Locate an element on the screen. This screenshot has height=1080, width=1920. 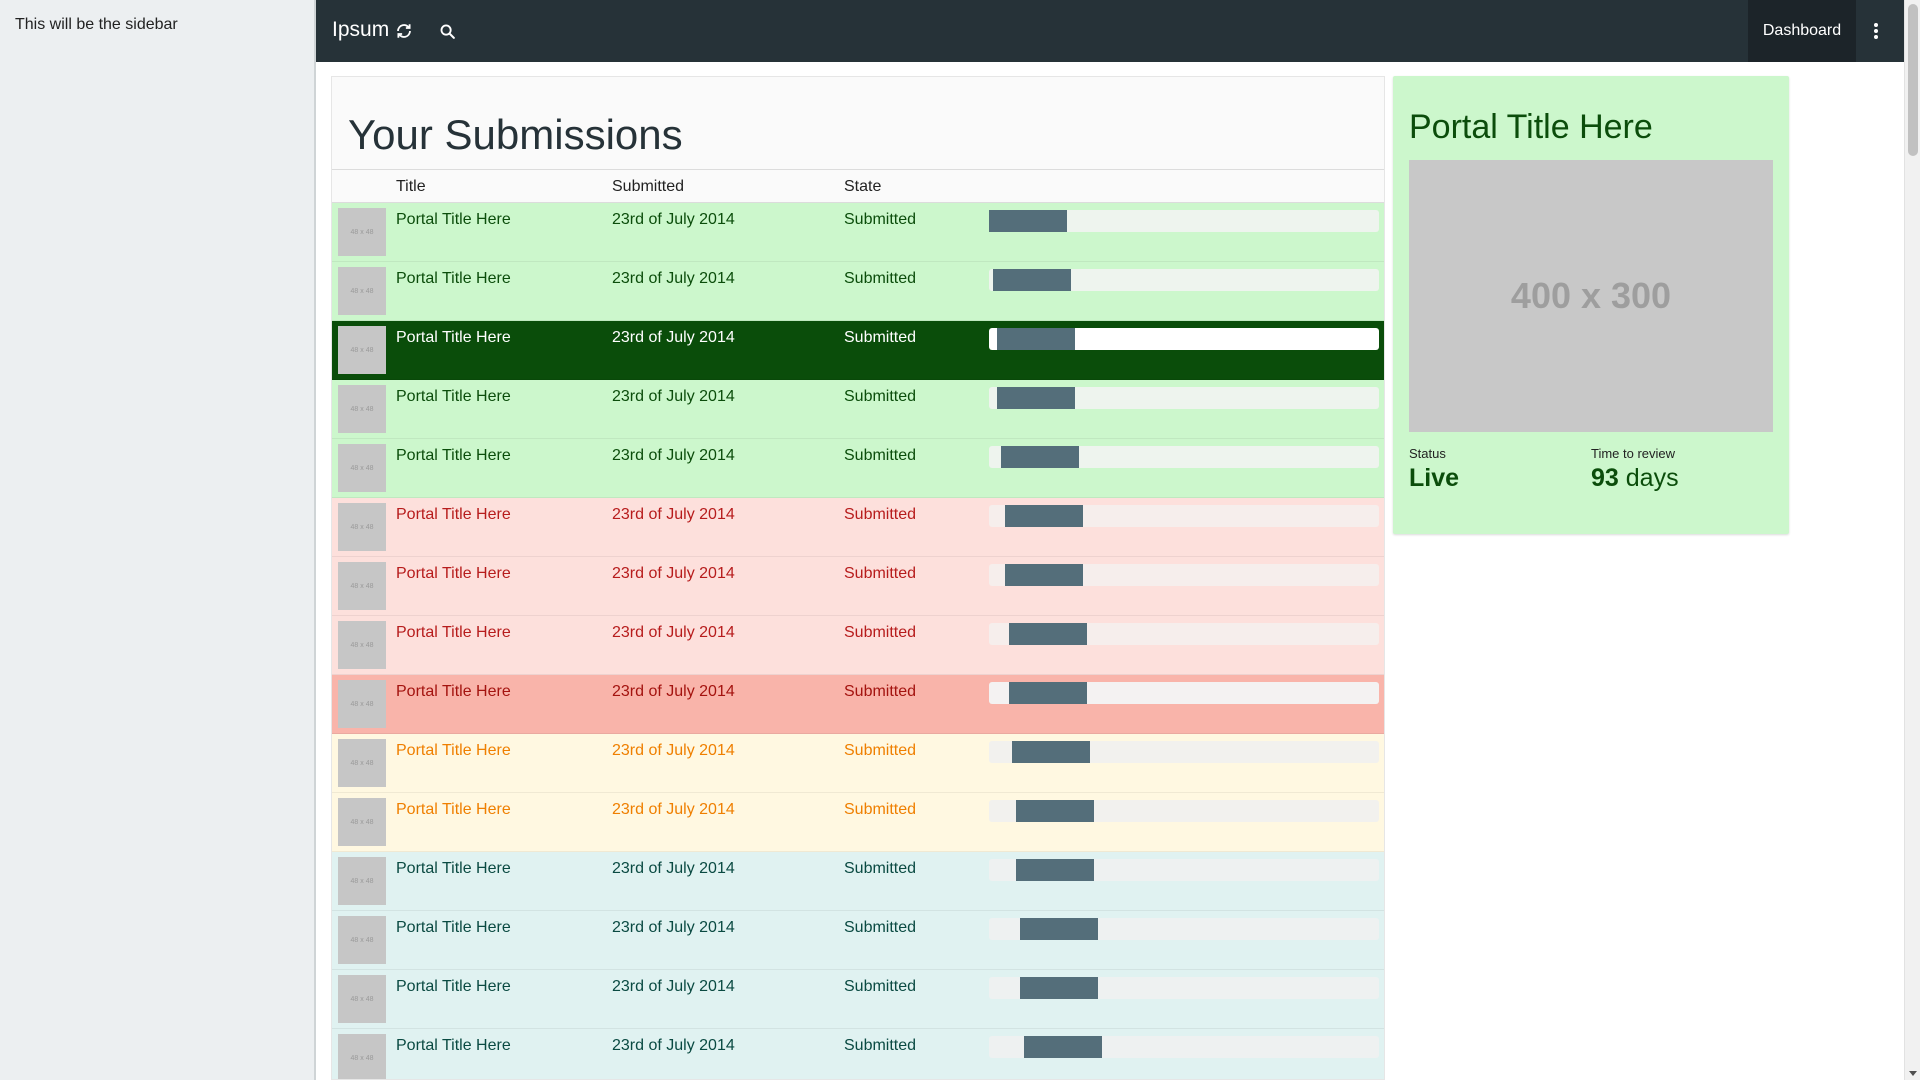
status-value: Live is located at coordinates (1434, 478).